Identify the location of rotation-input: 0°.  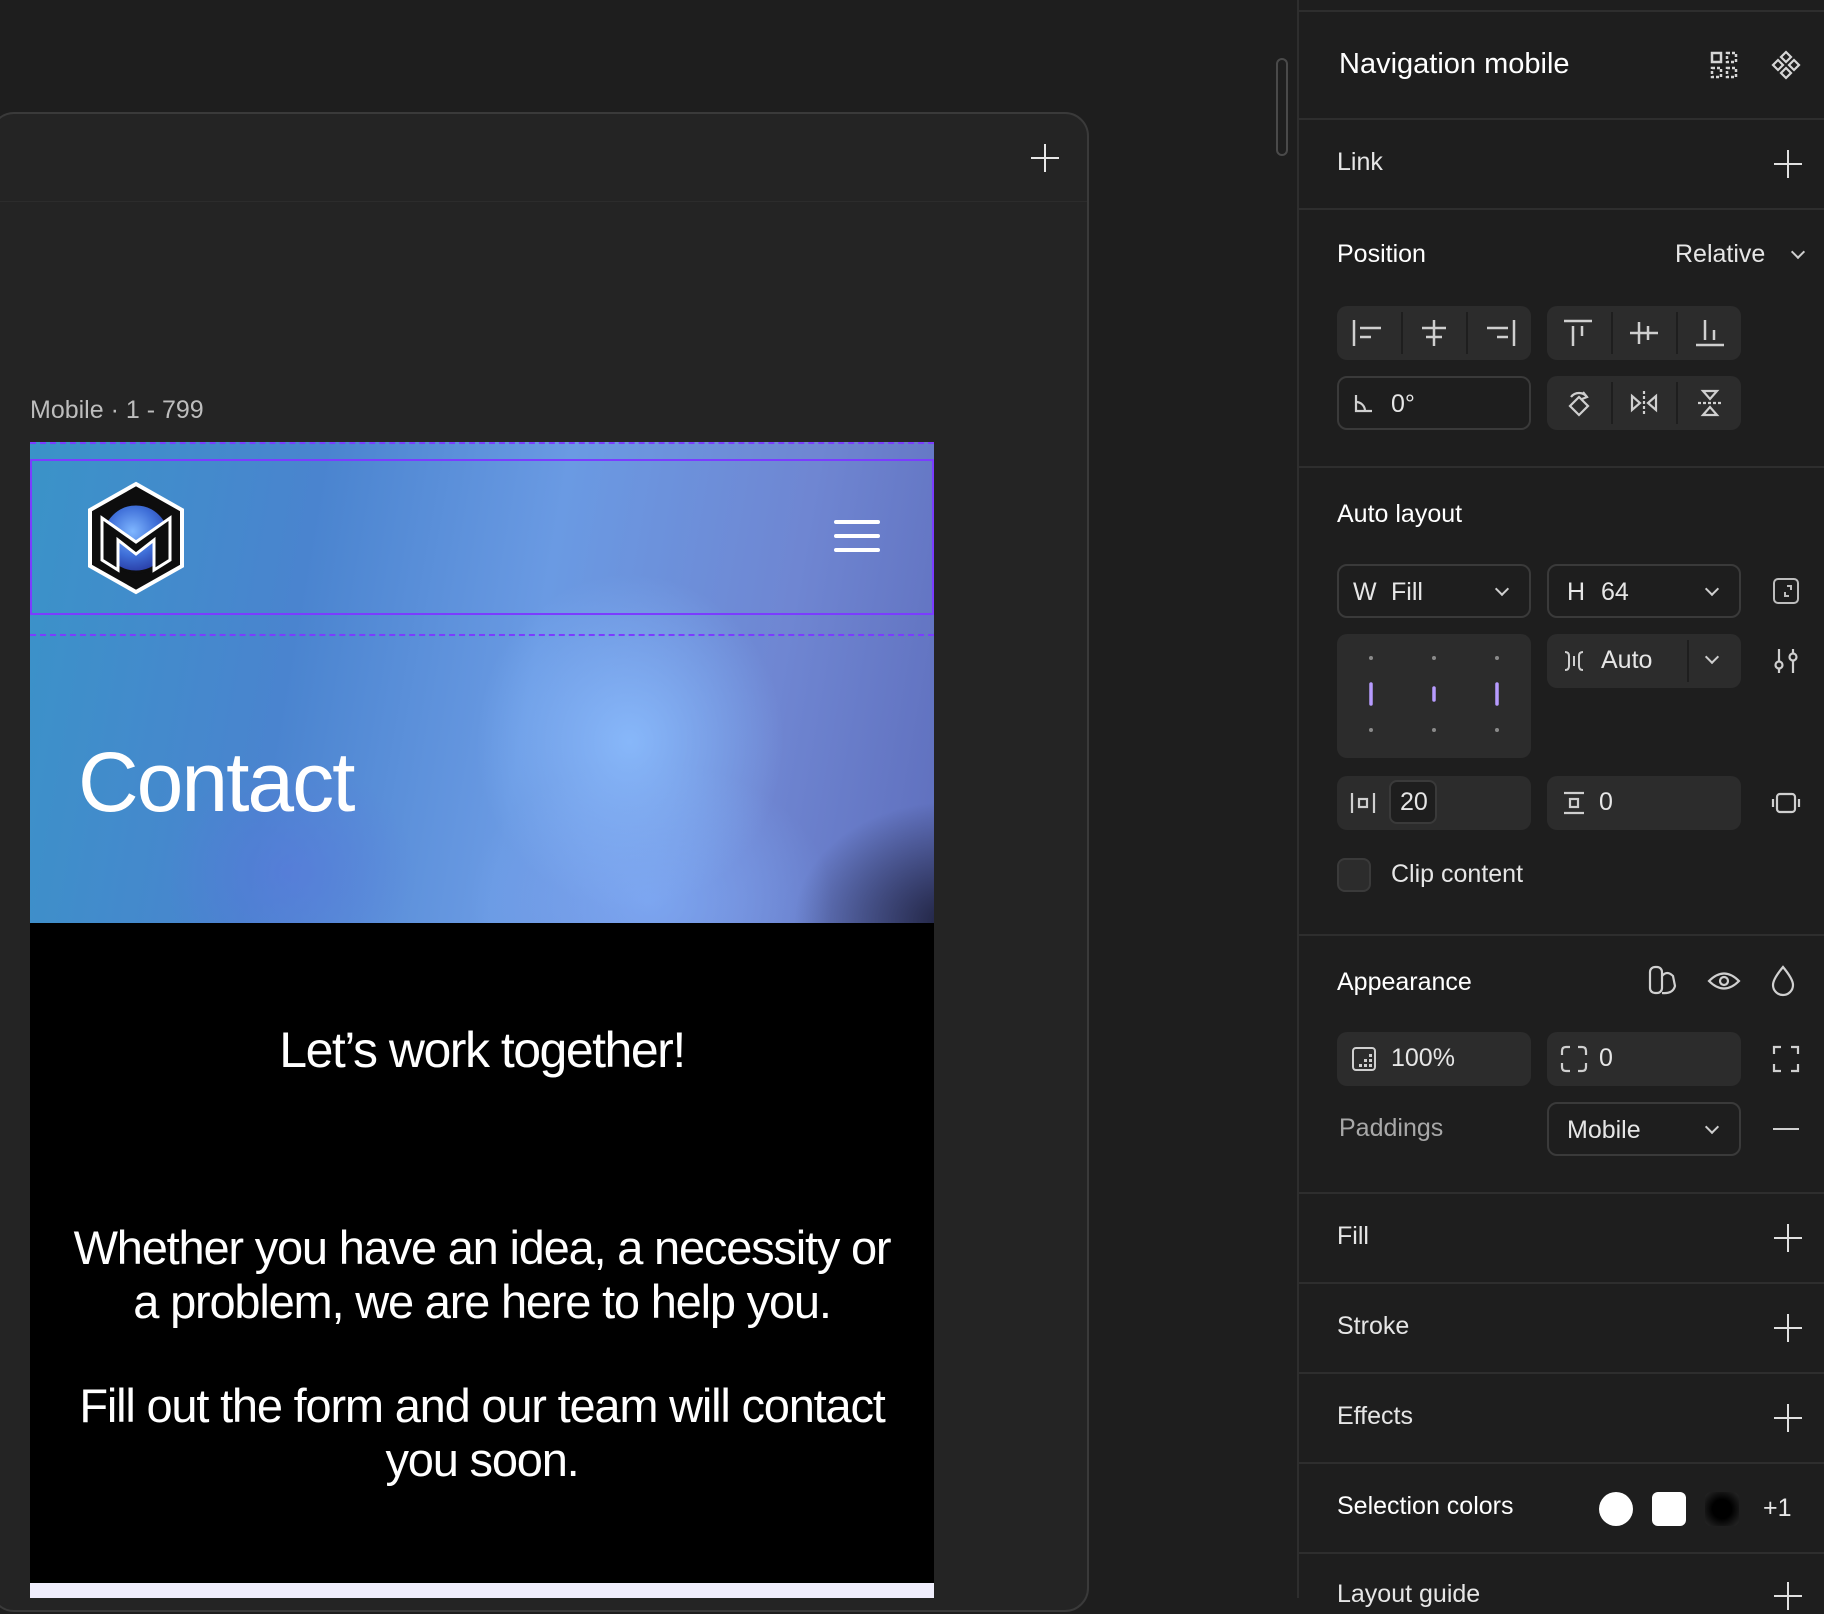
(1434, 403).